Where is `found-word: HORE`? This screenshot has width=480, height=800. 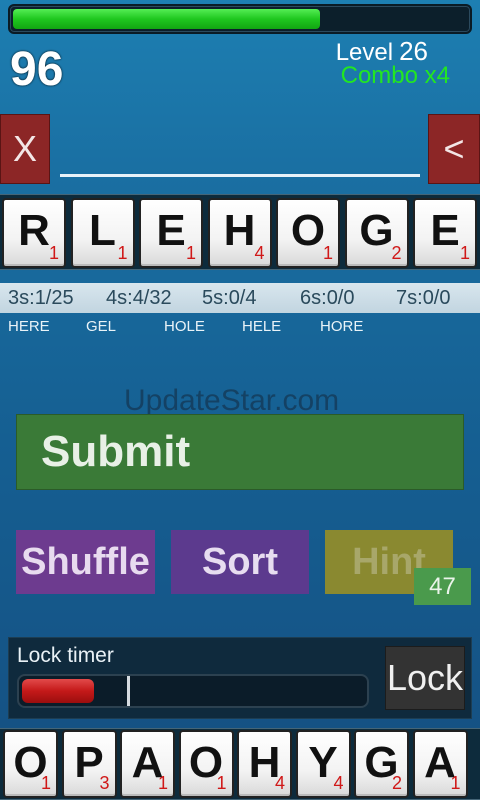
found-word: HORE is located at coordinates (342, 326).